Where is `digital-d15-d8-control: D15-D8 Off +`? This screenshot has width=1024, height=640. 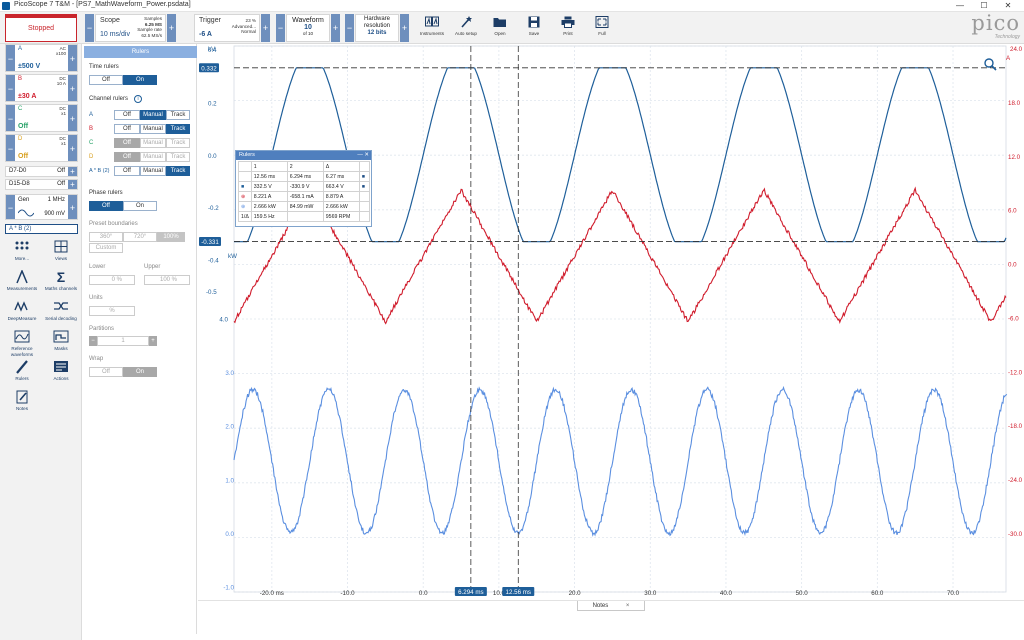 digital-d15-d8-control: D15-D8 Off + is located at coordinates (41, 184).